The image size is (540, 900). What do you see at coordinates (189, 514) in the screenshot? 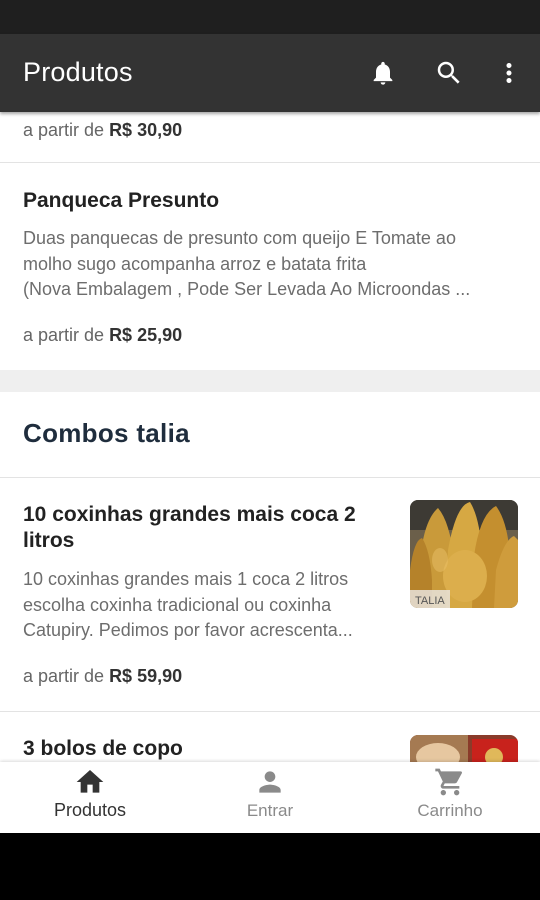
I see `product-name-line: 10 coxinhas grandes mais coca 2` at bounding box center [189, 514].